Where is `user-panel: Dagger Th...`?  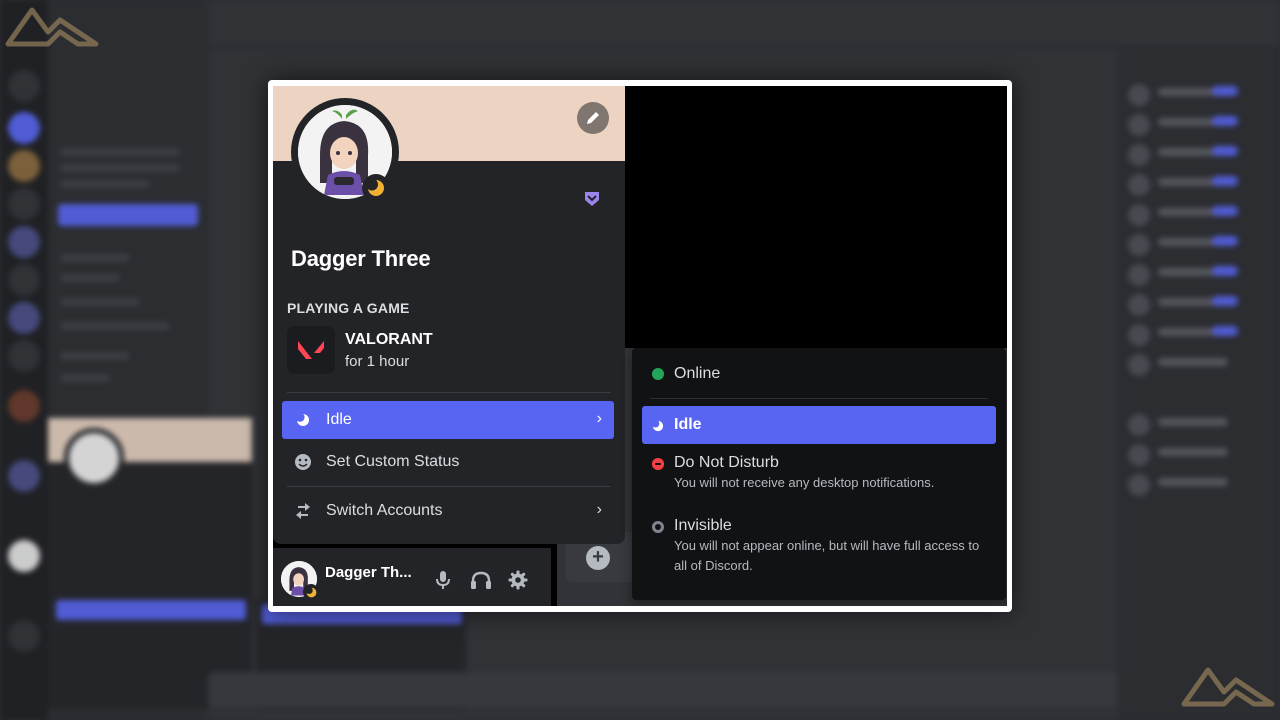 user-panel: Dagger Th... is located at coordinates (412, 577).